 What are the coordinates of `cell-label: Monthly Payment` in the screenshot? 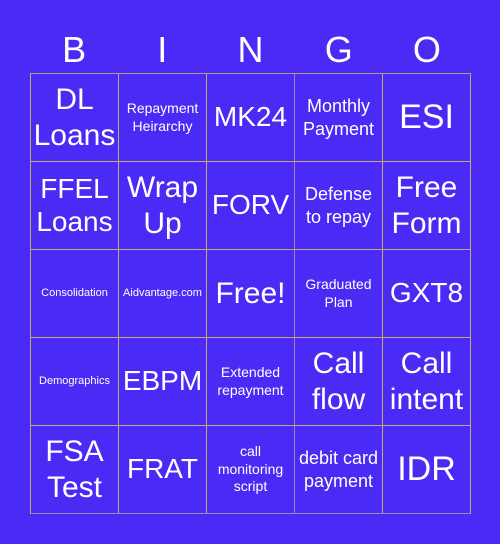 It's located at (338, 117).